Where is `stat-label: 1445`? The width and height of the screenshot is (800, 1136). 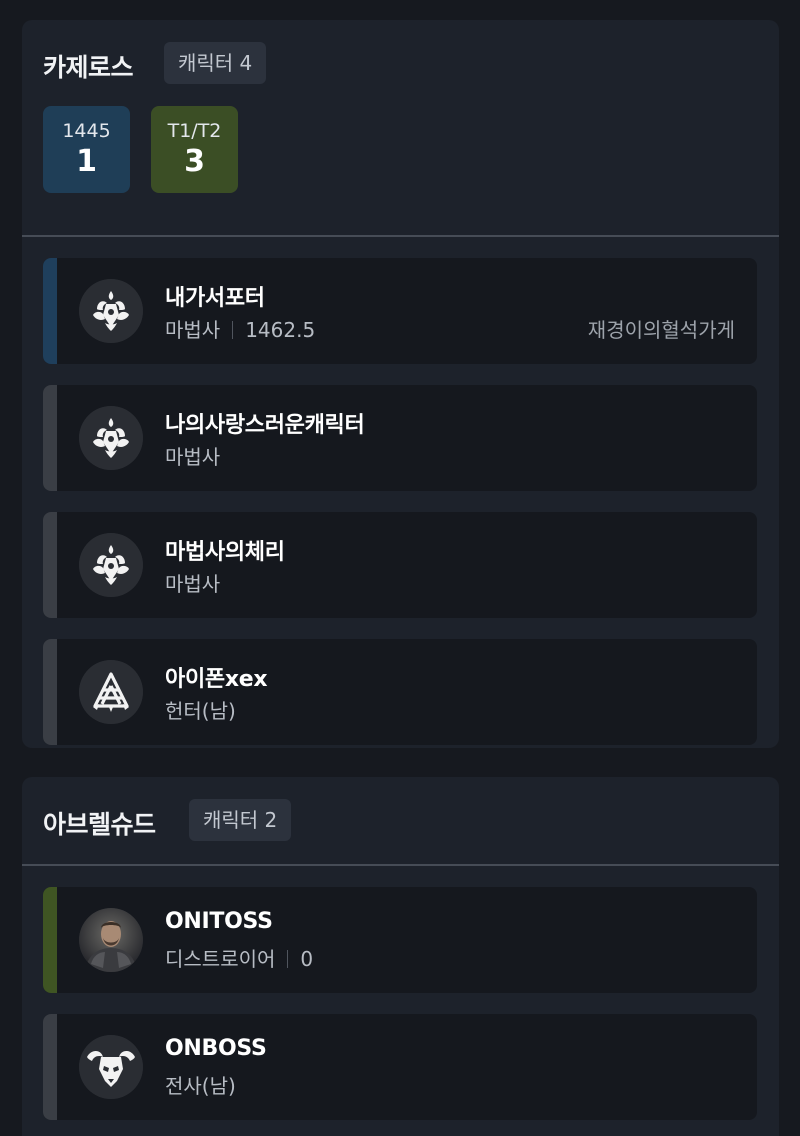 stat-label: 1445 is located at coordinates (86, 131).